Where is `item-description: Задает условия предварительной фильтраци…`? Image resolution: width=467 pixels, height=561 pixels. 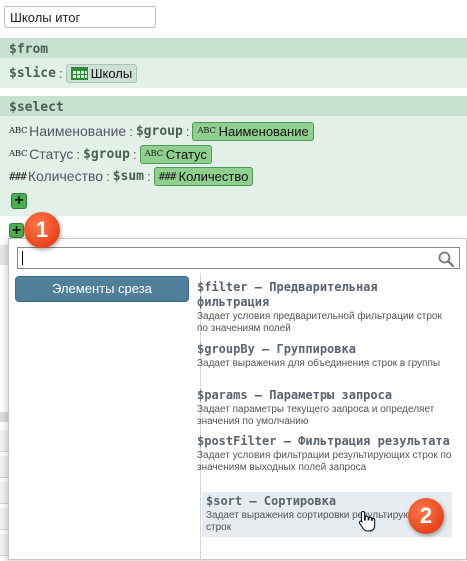 item-description: Задает условия предварительной фильтраци… is located at coordinates (319, 322).